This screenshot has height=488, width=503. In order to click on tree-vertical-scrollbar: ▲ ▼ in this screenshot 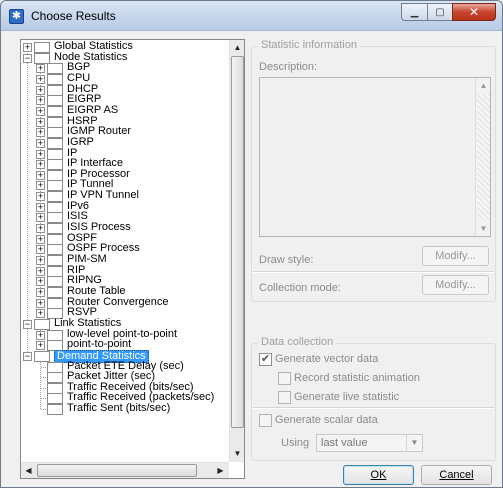, I will do `click(236, 251)`.